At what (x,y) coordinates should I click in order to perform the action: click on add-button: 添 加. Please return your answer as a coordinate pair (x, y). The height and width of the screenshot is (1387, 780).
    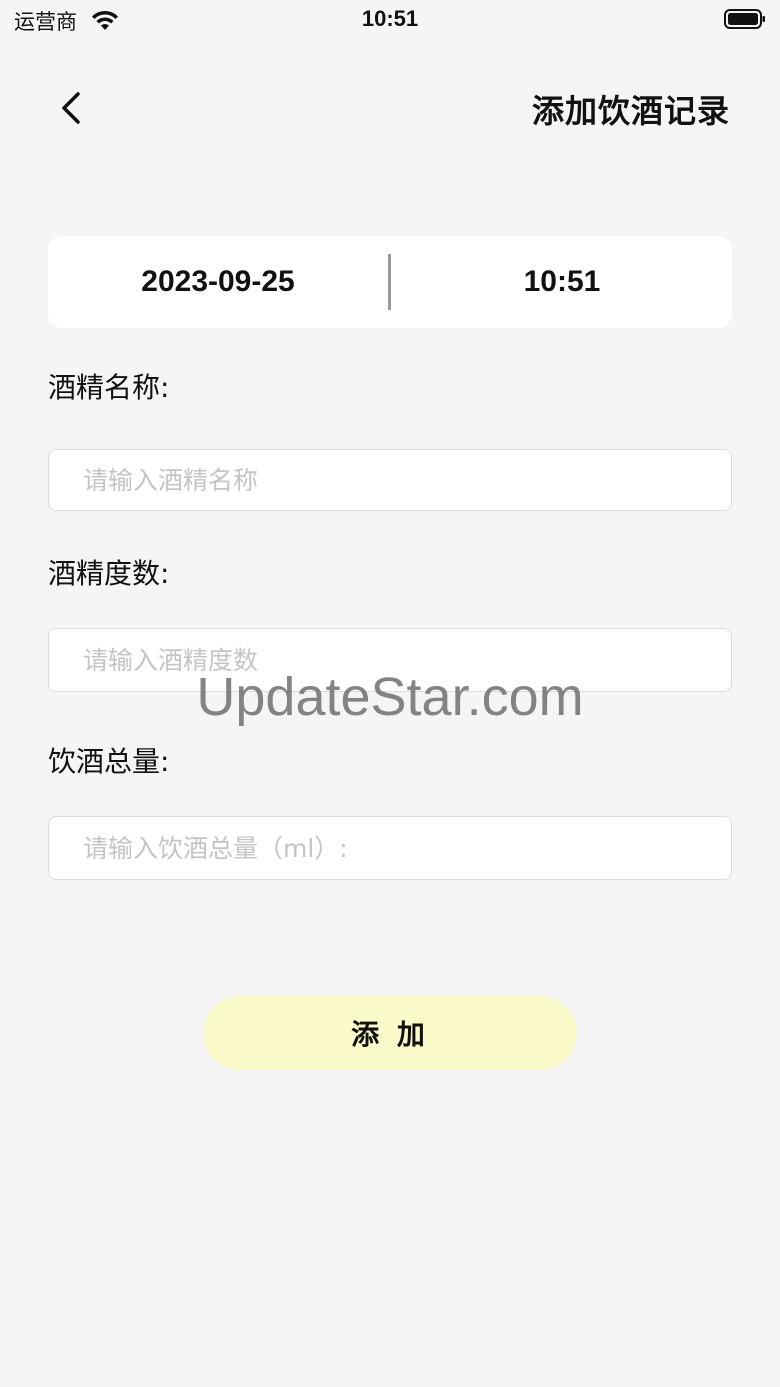
    Looking at the image, I should click on (390, 1033).